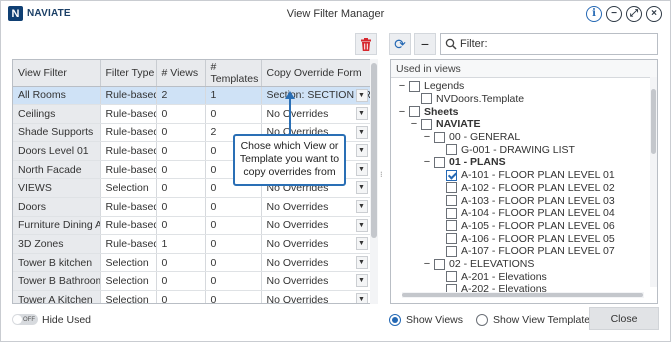  I want to click on show-templates-radio, so click(482, 320).